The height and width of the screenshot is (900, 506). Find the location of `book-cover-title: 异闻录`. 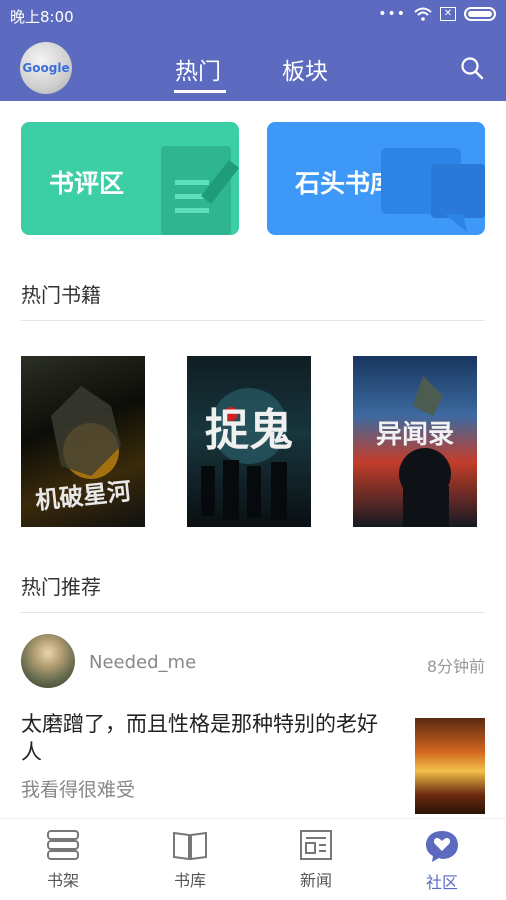

book-cover-title: 异闻录 is located at coordinates (414, 435).